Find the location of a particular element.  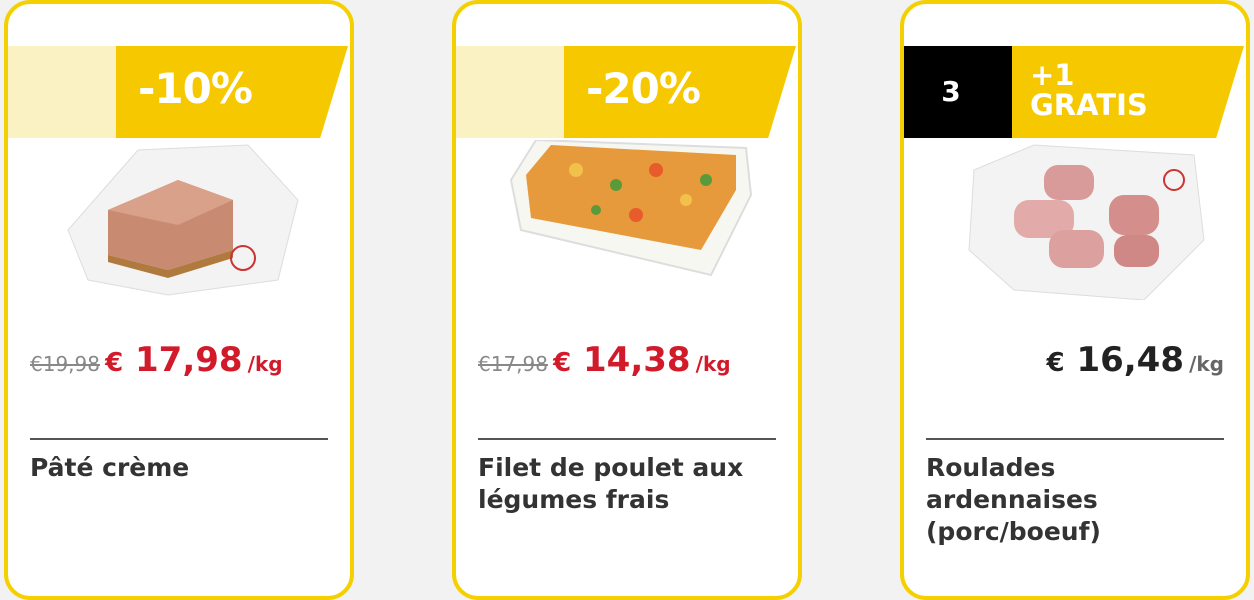

discount-badge: -20% is located at coordinates (627, 92).